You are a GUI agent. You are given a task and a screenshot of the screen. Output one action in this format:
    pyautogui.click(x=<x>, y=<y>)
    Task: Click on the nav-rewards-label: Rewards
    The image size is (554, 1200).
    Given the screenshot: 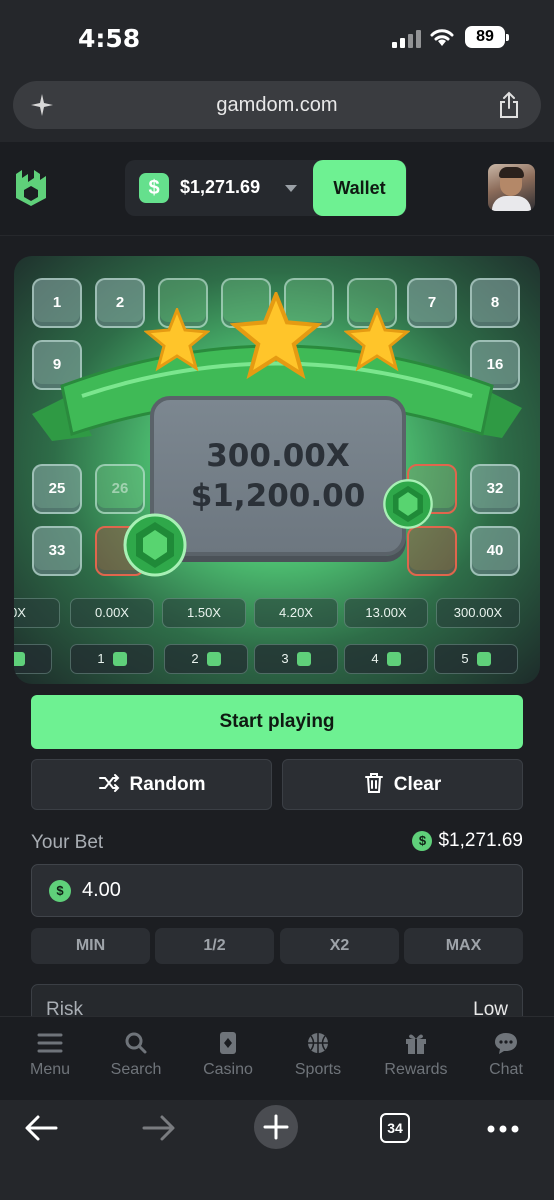 What is the action you would take?
    pyautogui.click(x=416, y=1069)
    